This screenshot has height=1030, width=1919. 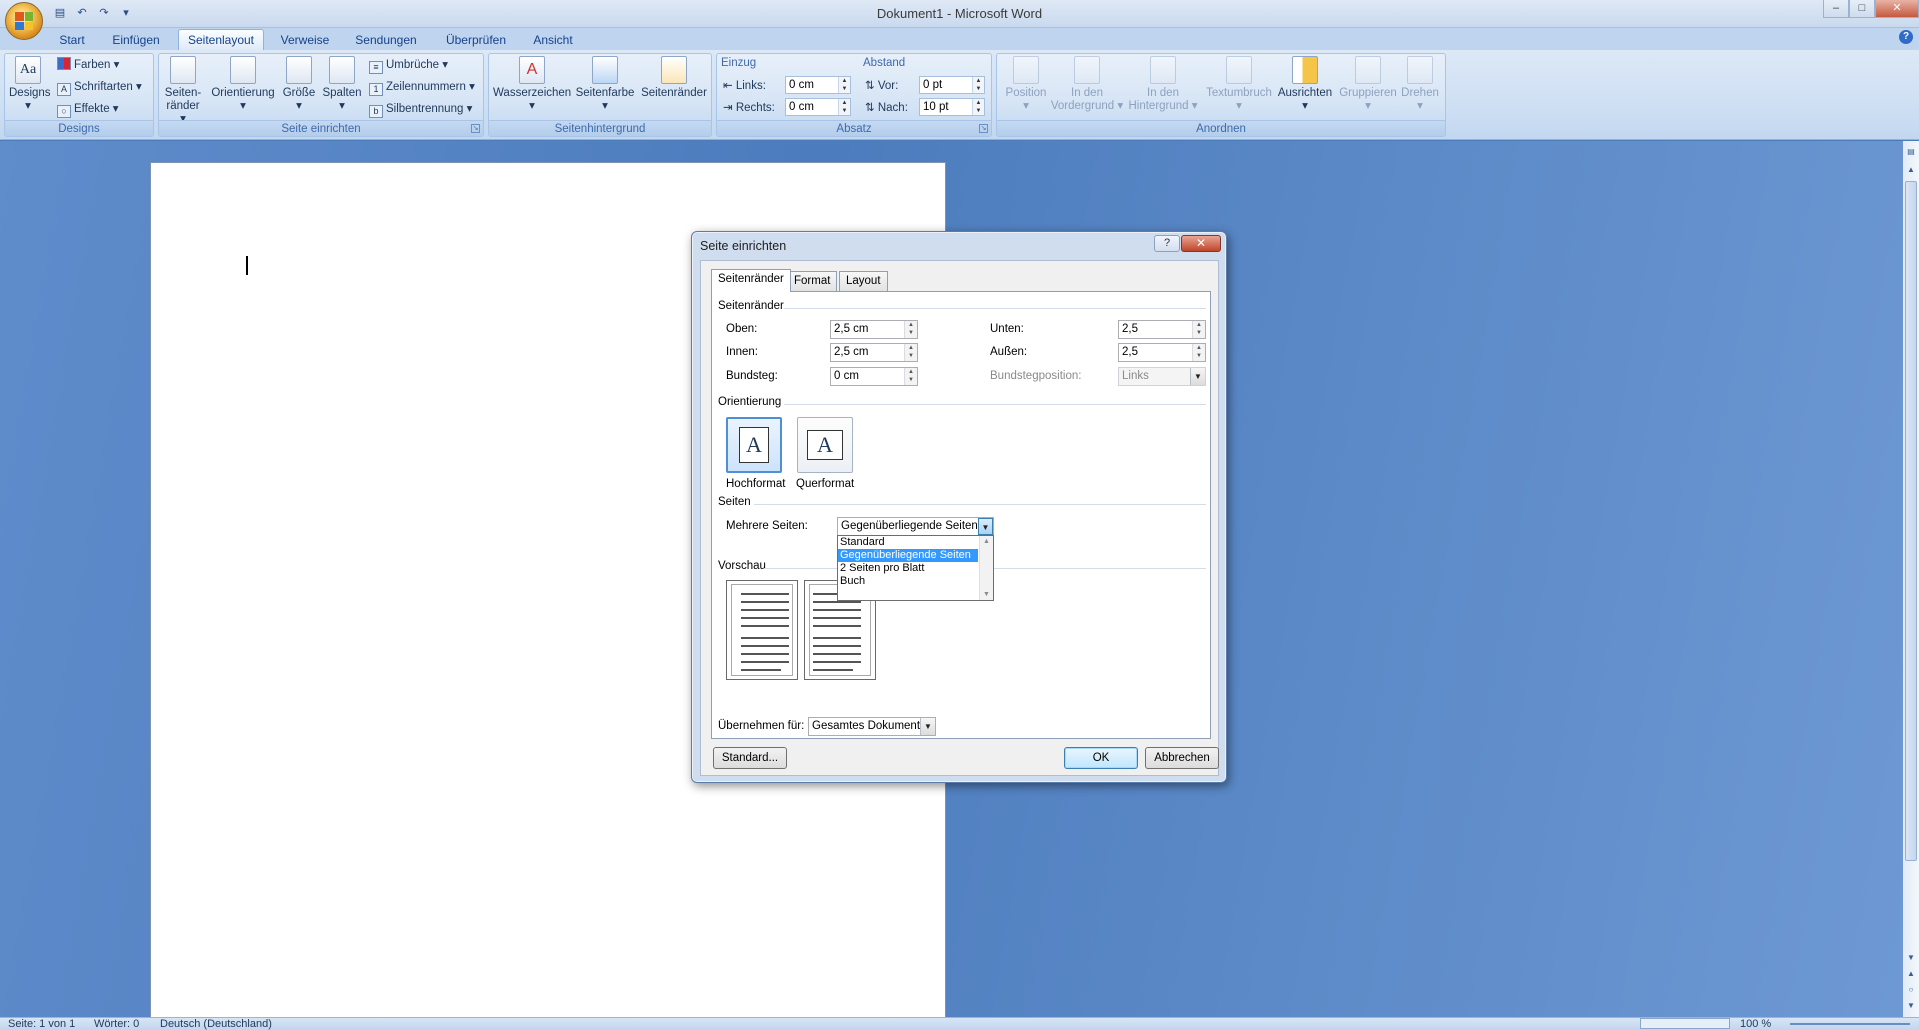 What do you see at coordinates (674, 78) in the screenshot?
I see `seitenraender-background-button: Seitenränder` at bounding box center [674, 78].